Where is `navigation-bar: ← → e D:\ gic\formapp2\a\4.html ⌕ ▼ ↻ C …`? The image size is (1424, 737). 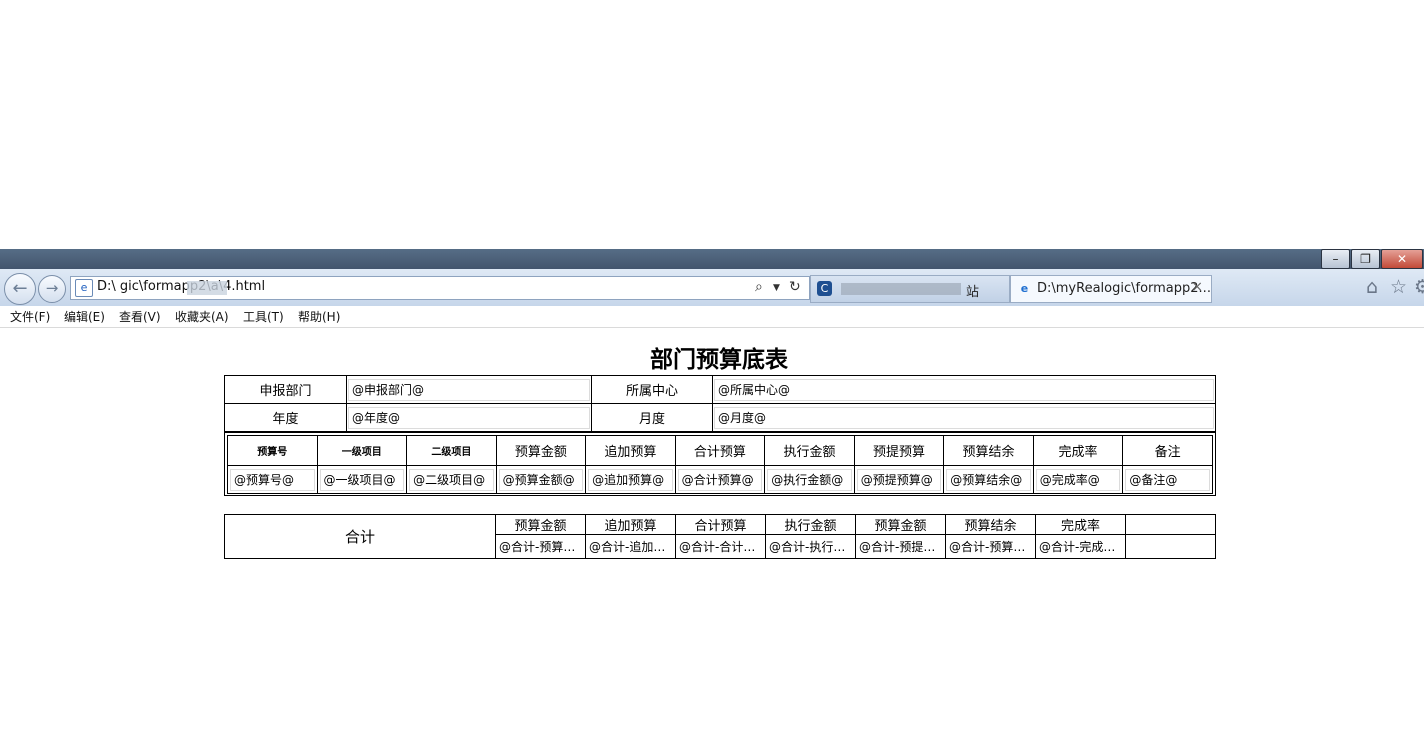 navigation-bar: ← → e D:\ gic\formapp2\a\4.html ⌕ ▼ ↻ C … is located at coordinates (712, 288).